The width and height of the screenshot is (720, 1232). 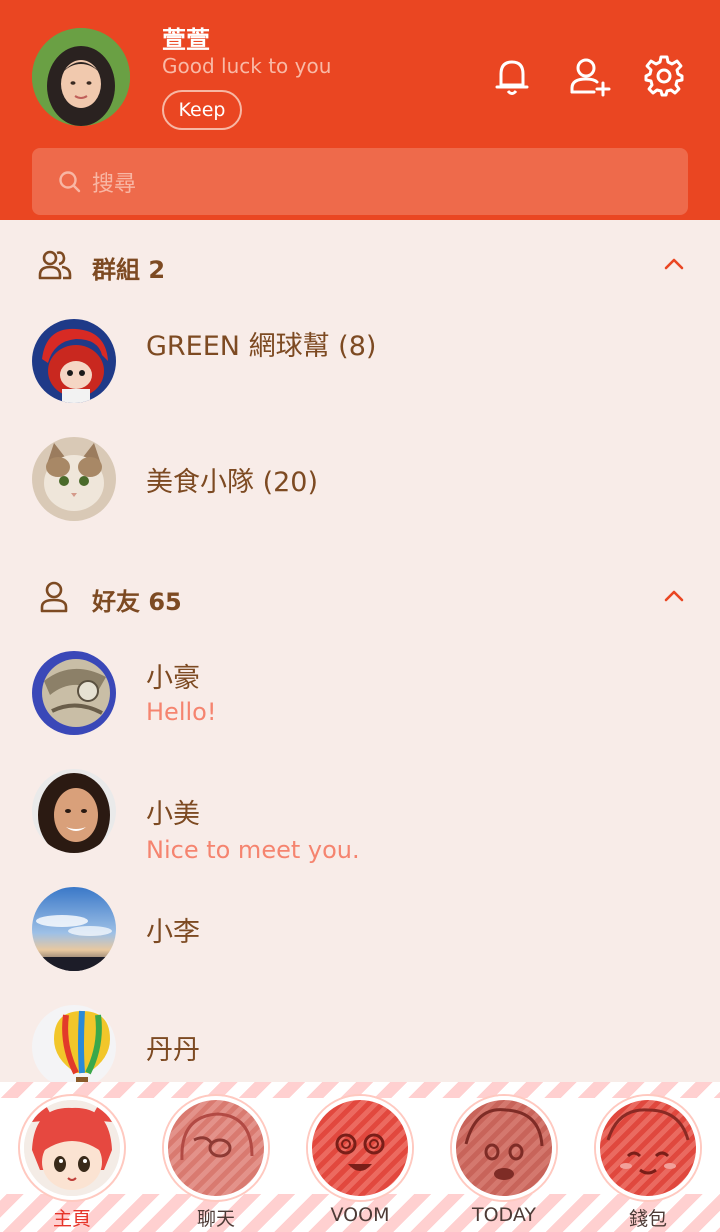 I want to click on friends-section-title: 好友 65, so click(x=137, y=602).